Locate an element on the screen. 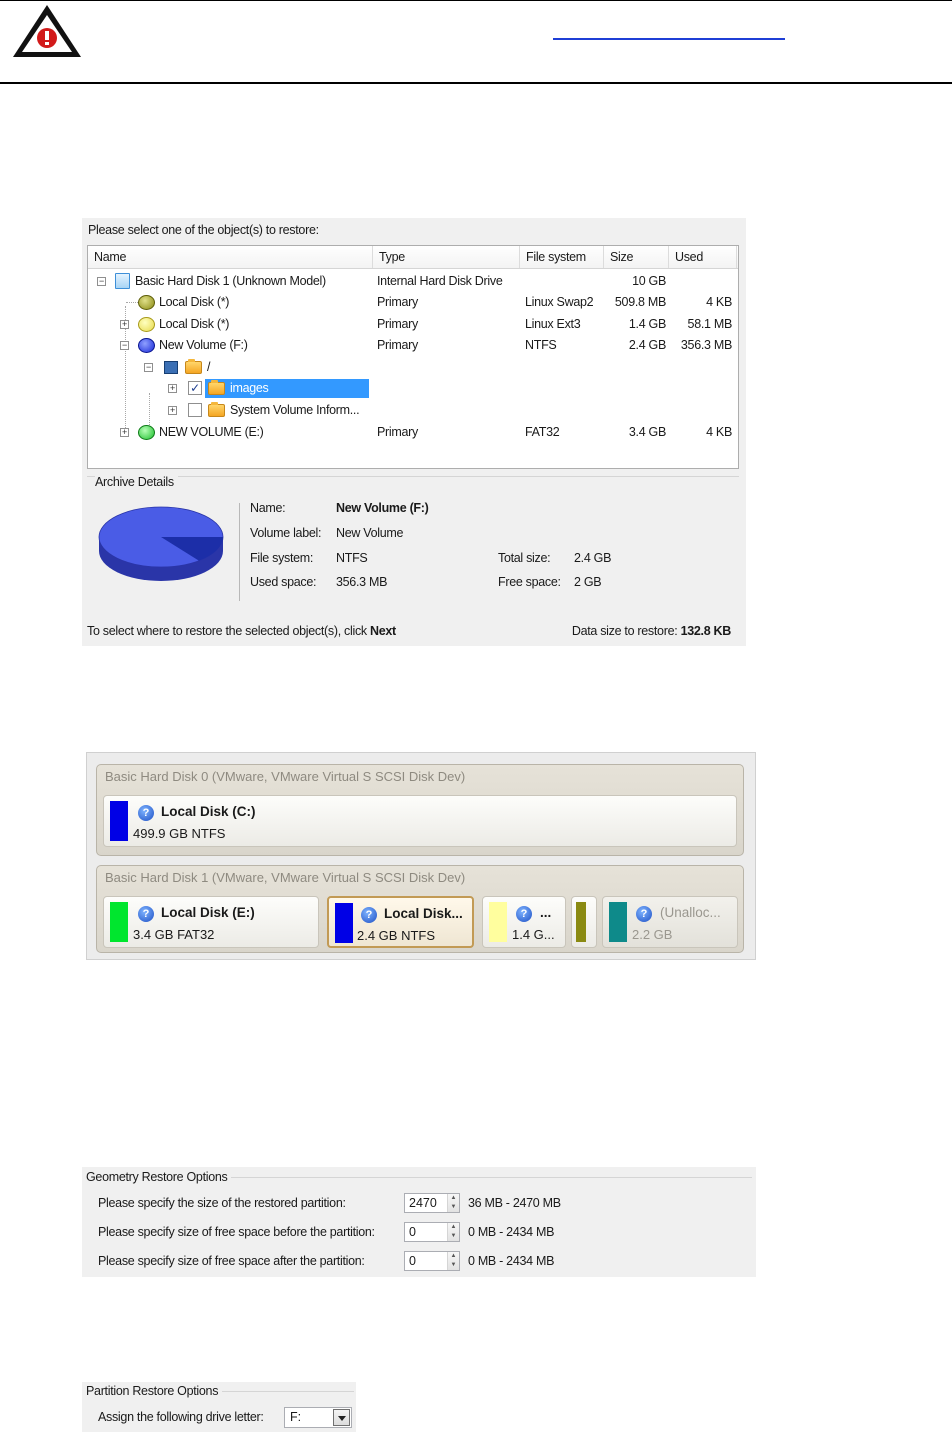 This screenshot has height=1432, width=952. partition-tile-e: ? Local Disk (E:) 3.4 GB FAT32 is located at coordinates (211, 922).